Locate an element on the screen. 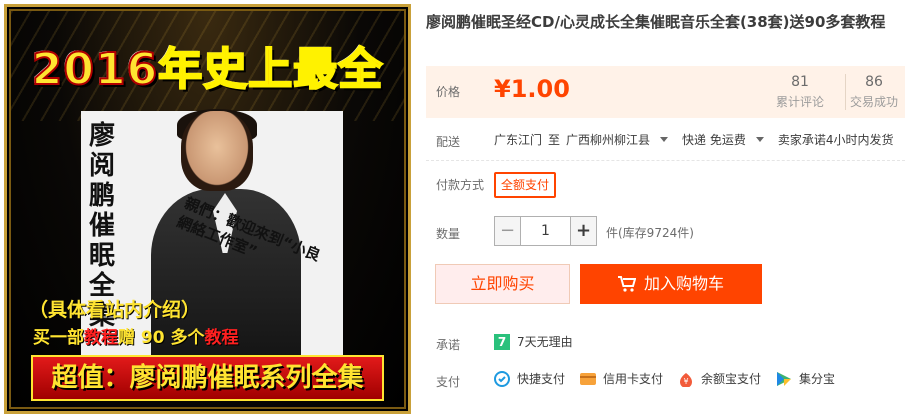 The image size is (911, 418). ship-to-select: 广西柳州柳江县 is located at coordinates (621, 140).